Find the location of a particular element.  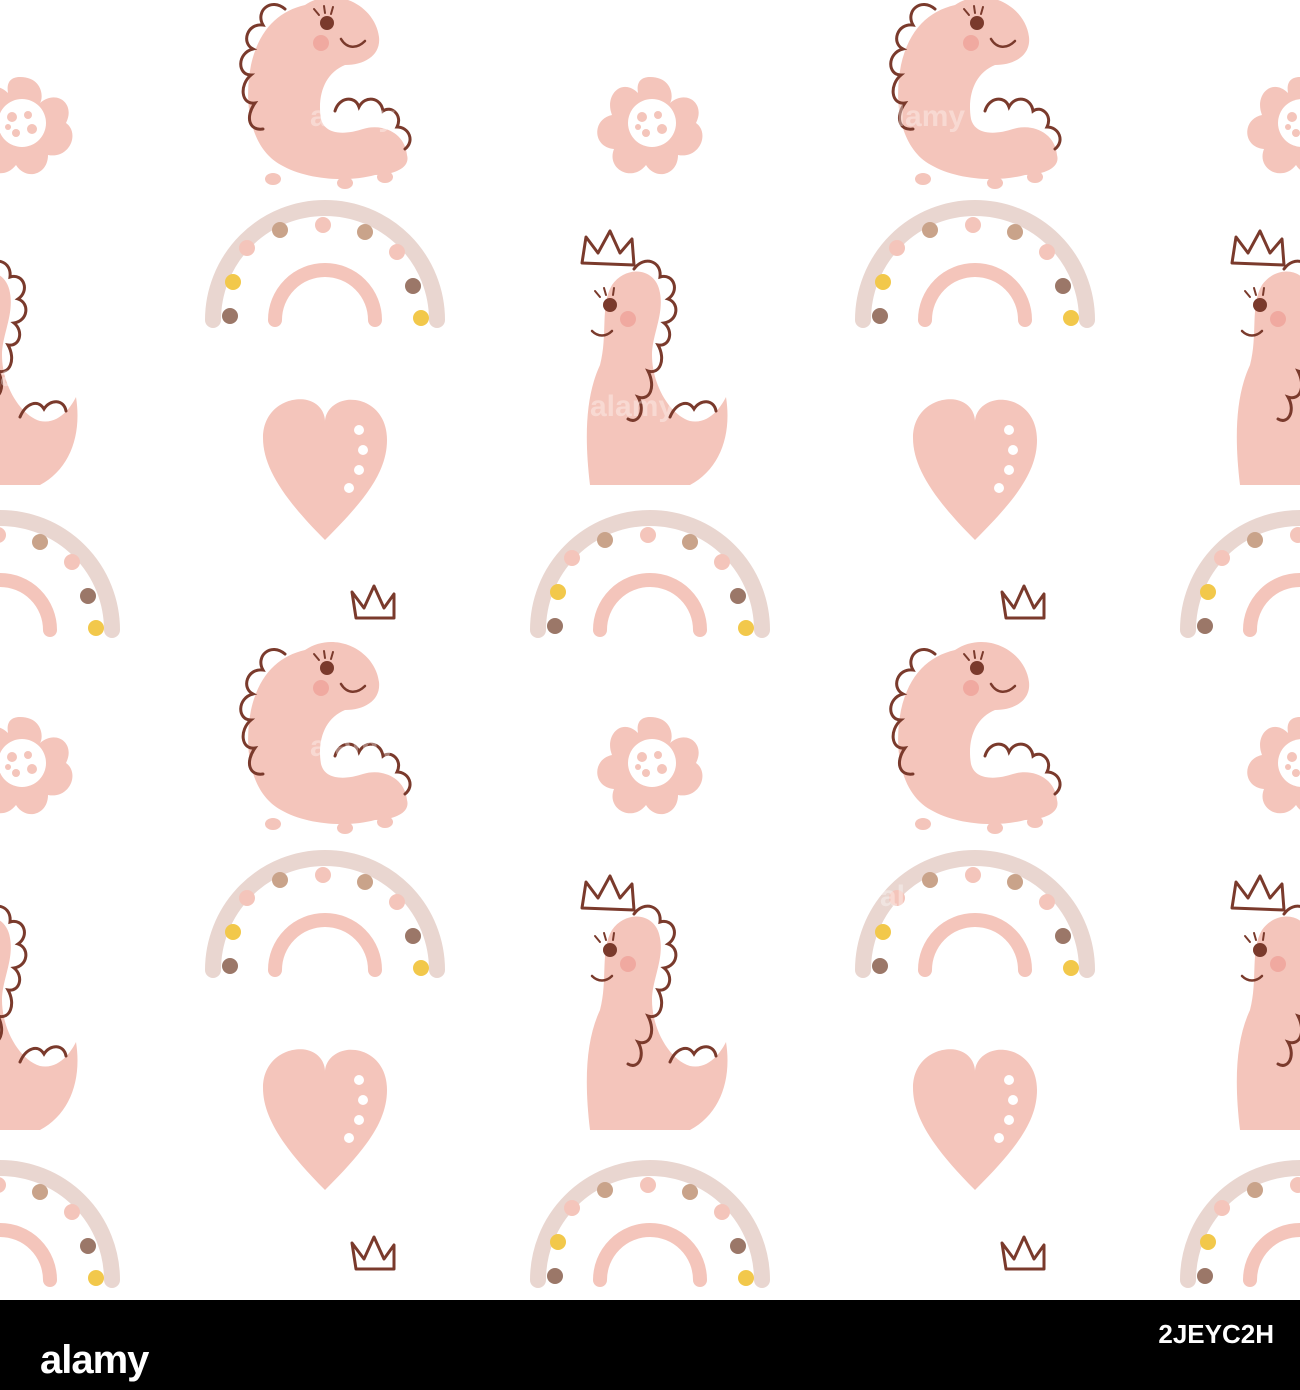

image-id-text: 2JEYC2H is located at coordinates (1216, 1334).